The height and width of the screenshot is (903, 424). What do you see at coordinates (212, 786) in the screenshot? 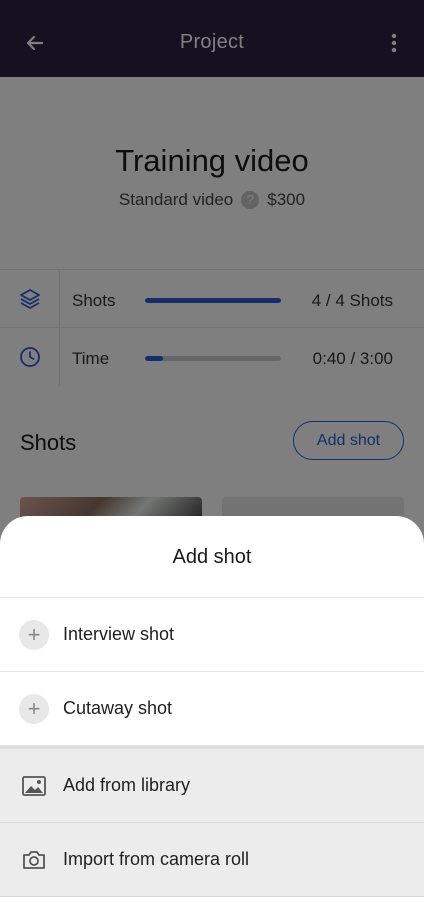
I see `add-from-library-option: Add from library` at bounding box center [212, 786].